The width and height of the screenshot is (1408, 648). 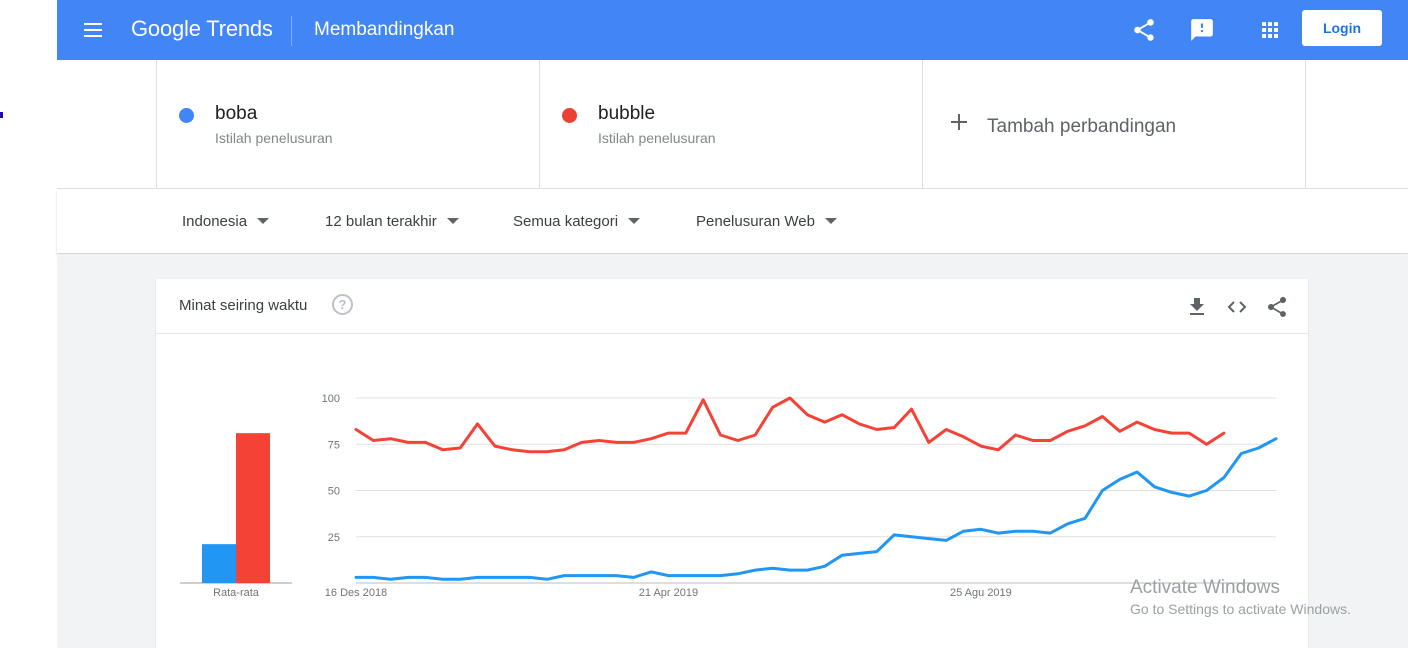 What do you see at coordinates (790, 425) in the screenshot?
I see `series-line-bubble` at bounding box center [790, 425].